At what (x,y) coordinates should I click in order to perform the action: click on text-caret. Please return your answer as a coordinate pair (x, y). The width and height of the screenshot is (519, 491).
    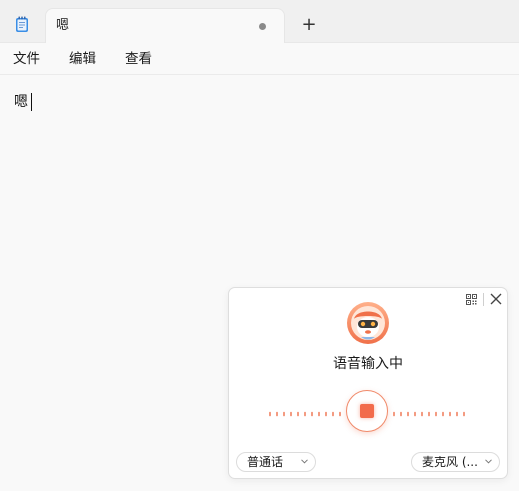
    Looking at the image, I should click on (31, 102).